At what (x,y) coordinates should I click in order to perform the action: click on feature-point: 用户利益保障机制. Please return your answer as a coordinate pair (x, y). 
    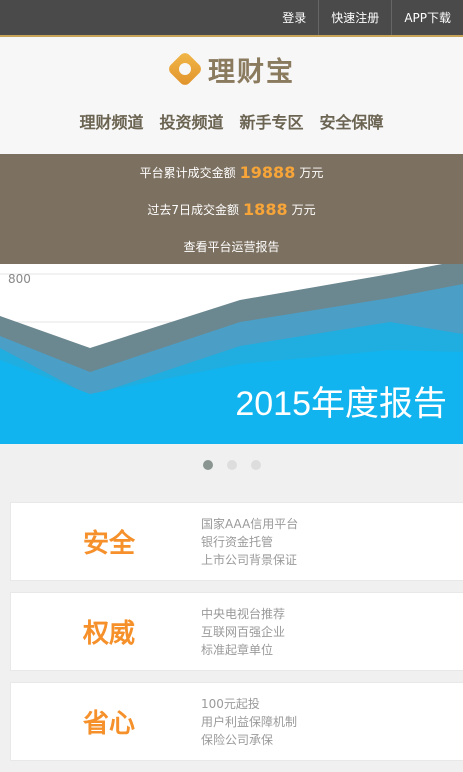
    Looking at the image, I should click on (249, 721).